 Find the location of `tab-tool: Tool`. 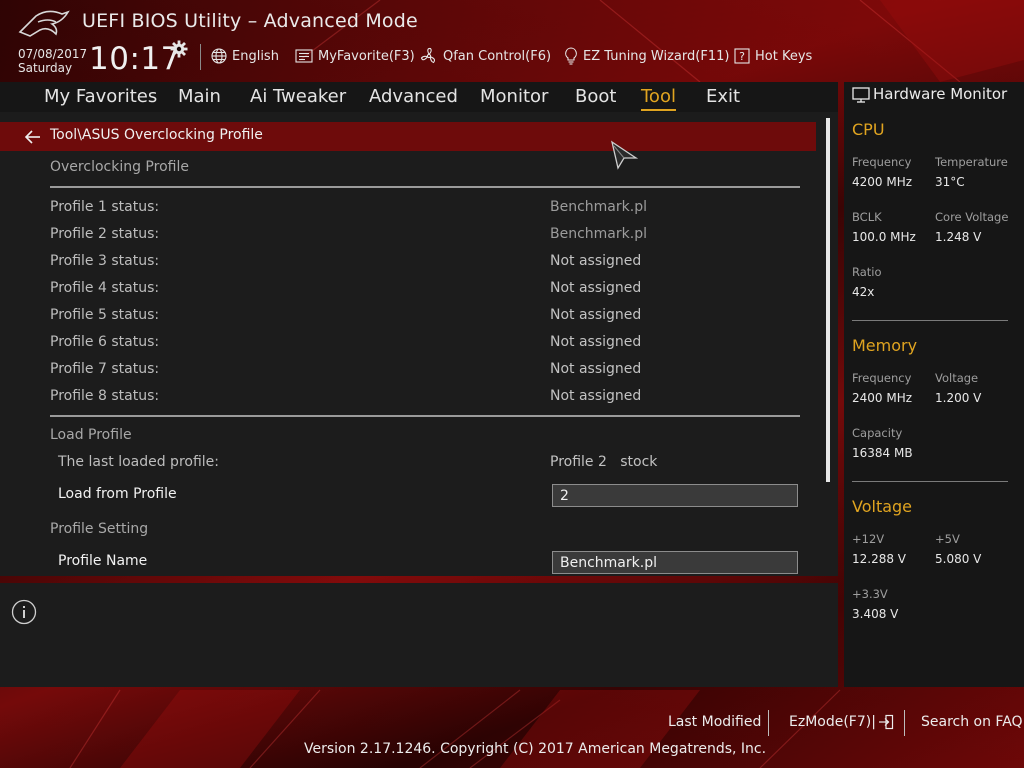

tab-tool: Tool is located at coordinates (658, 98).